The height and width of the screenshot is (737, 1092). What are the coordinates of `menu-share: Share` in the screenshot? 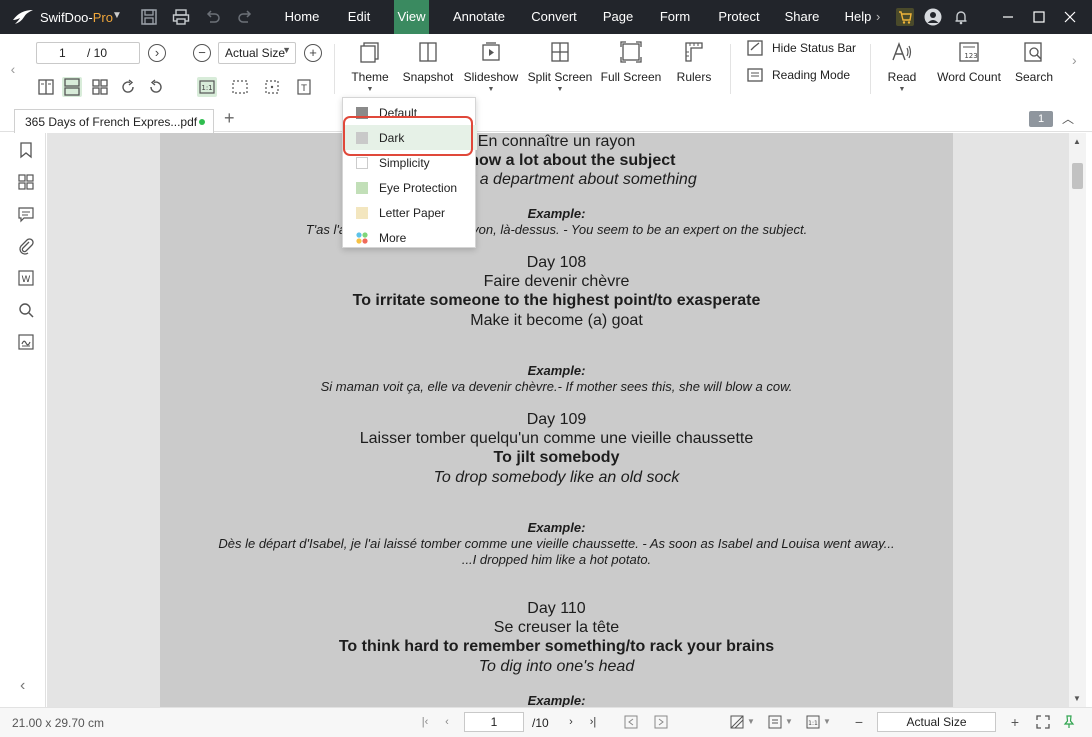 It's located at (802, 17).